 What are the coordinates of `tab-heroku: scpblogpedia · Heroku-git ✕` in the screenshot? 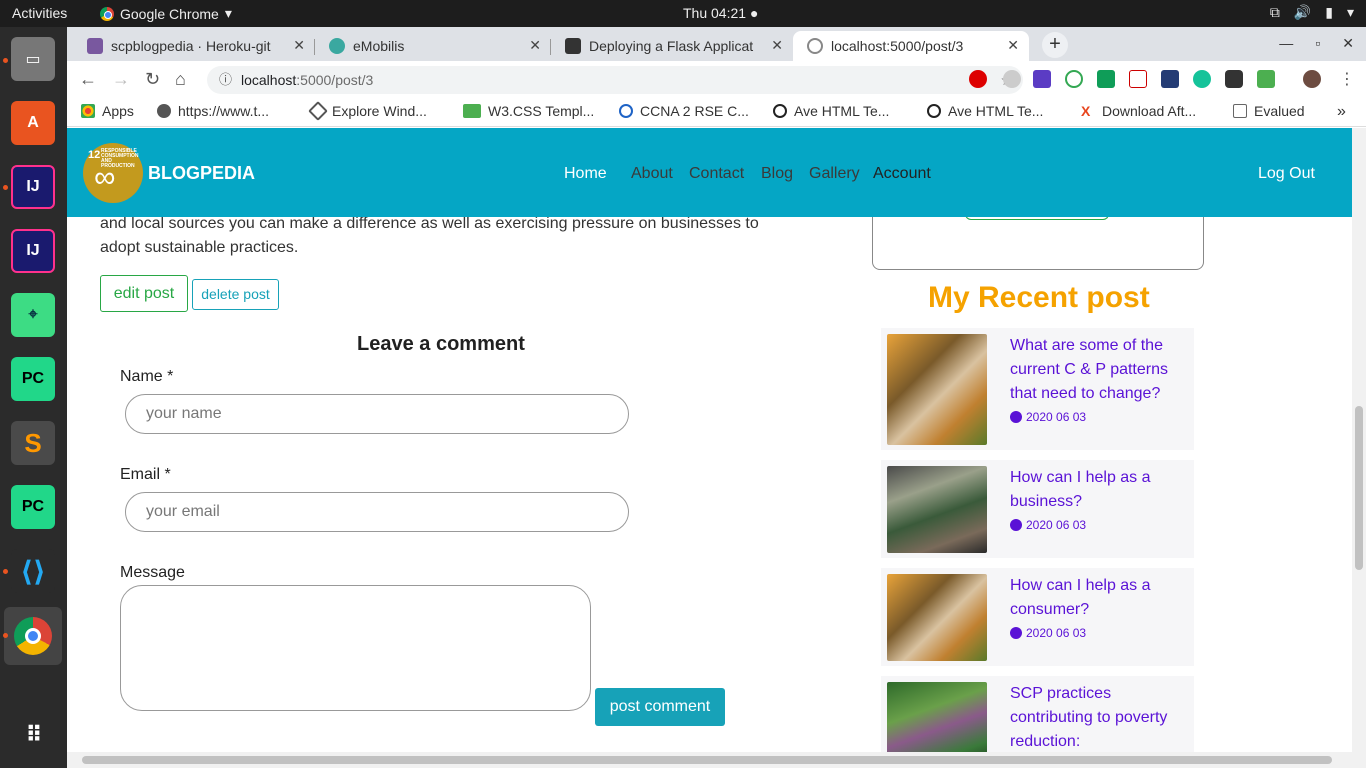 It's located at (194, 46).